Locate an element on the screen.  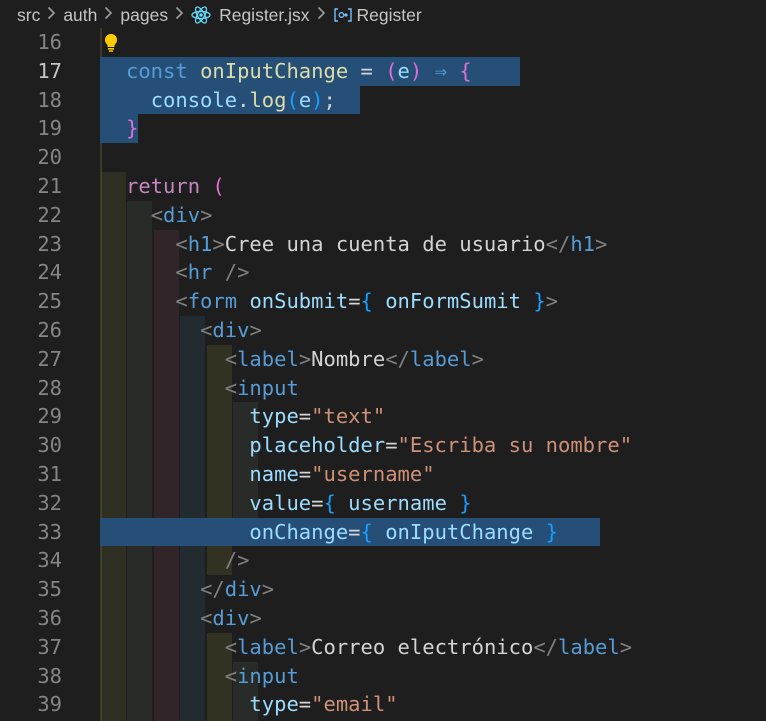
line-number: 27 is located at coordinates (49, 358).